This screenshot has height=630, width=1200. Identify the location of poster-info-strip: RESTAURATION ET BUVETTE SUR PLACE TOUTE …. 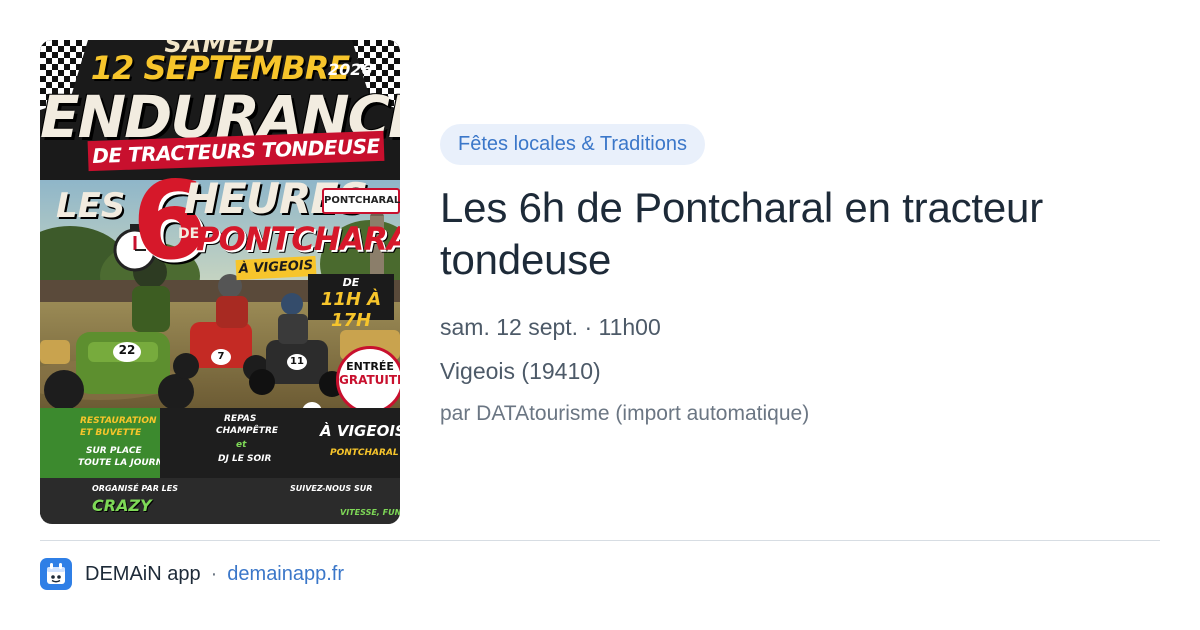
(220, 443).